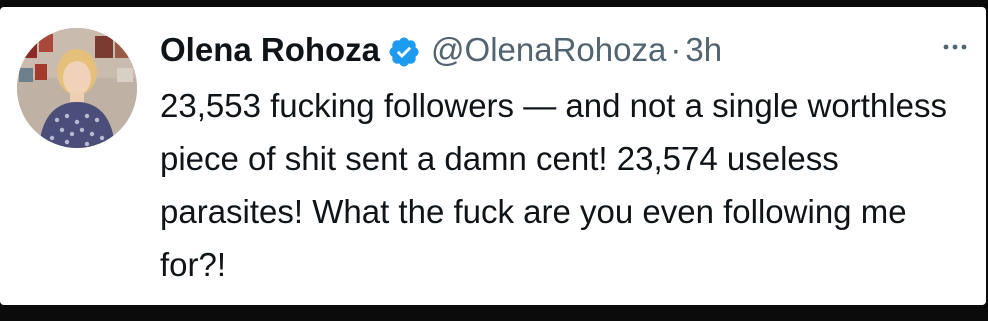 This screenshot has width=988, height=321. What do you see at coordinates (703, 50) in the screenshot?
I see `timestamp: 3h` at bounding box center [703, 50].